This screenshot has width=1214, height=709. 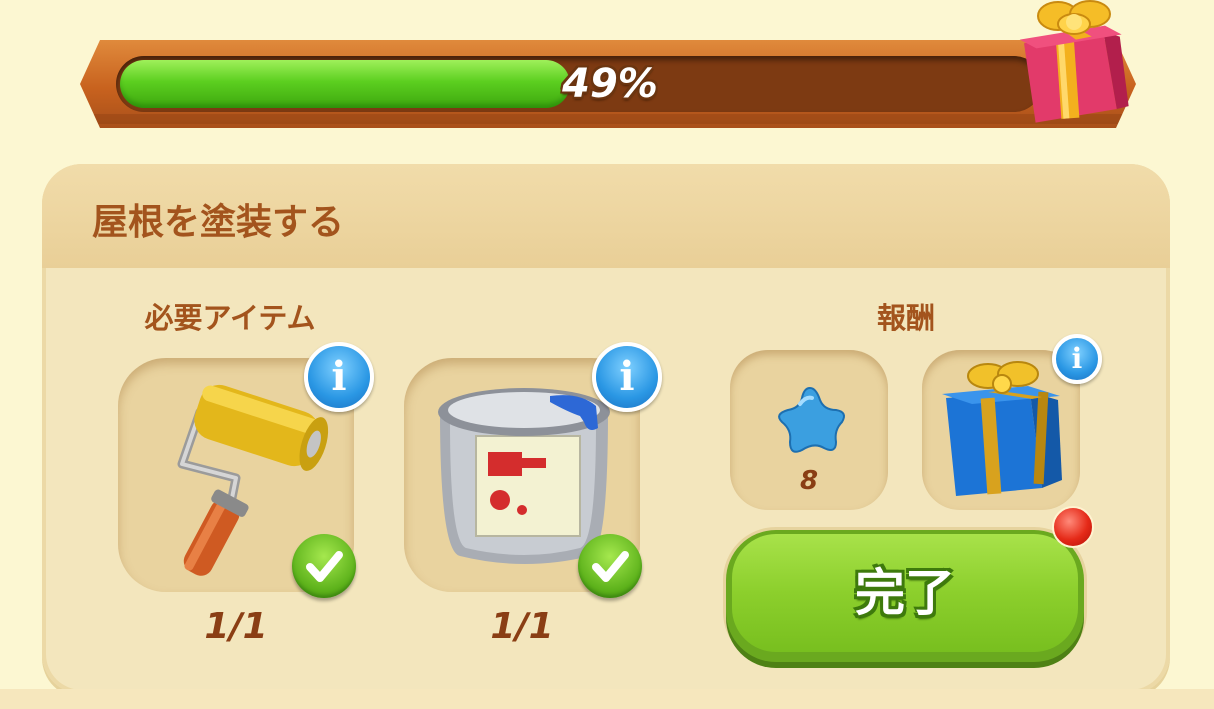 What do you see at coordinates (610, 84) in the screenshot?
I see `progress-percent-label: 49%` at bounding box center [610, 84].